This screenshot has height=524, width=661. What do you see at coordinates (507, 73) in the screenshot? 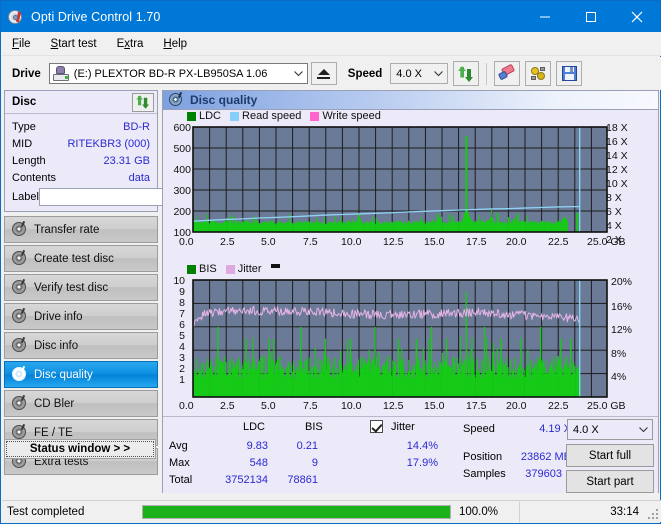
I see `erase-disc-button` at bounding box center [507, 73].